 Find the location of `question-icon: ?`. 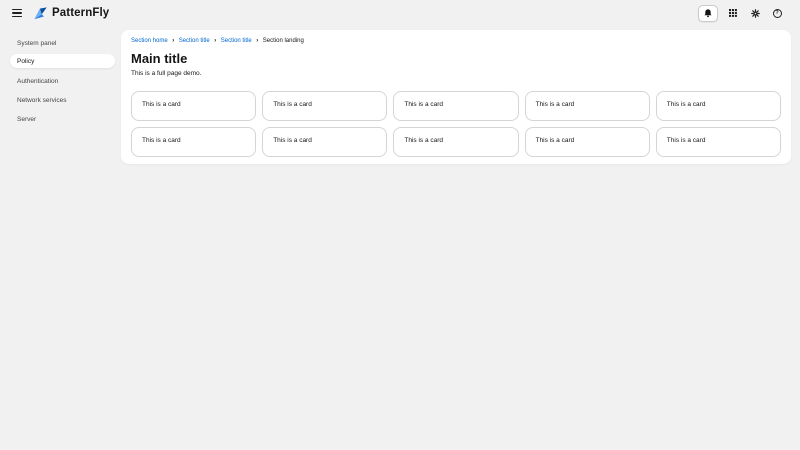

question-icon: ? is located at coordinates (777, 13).